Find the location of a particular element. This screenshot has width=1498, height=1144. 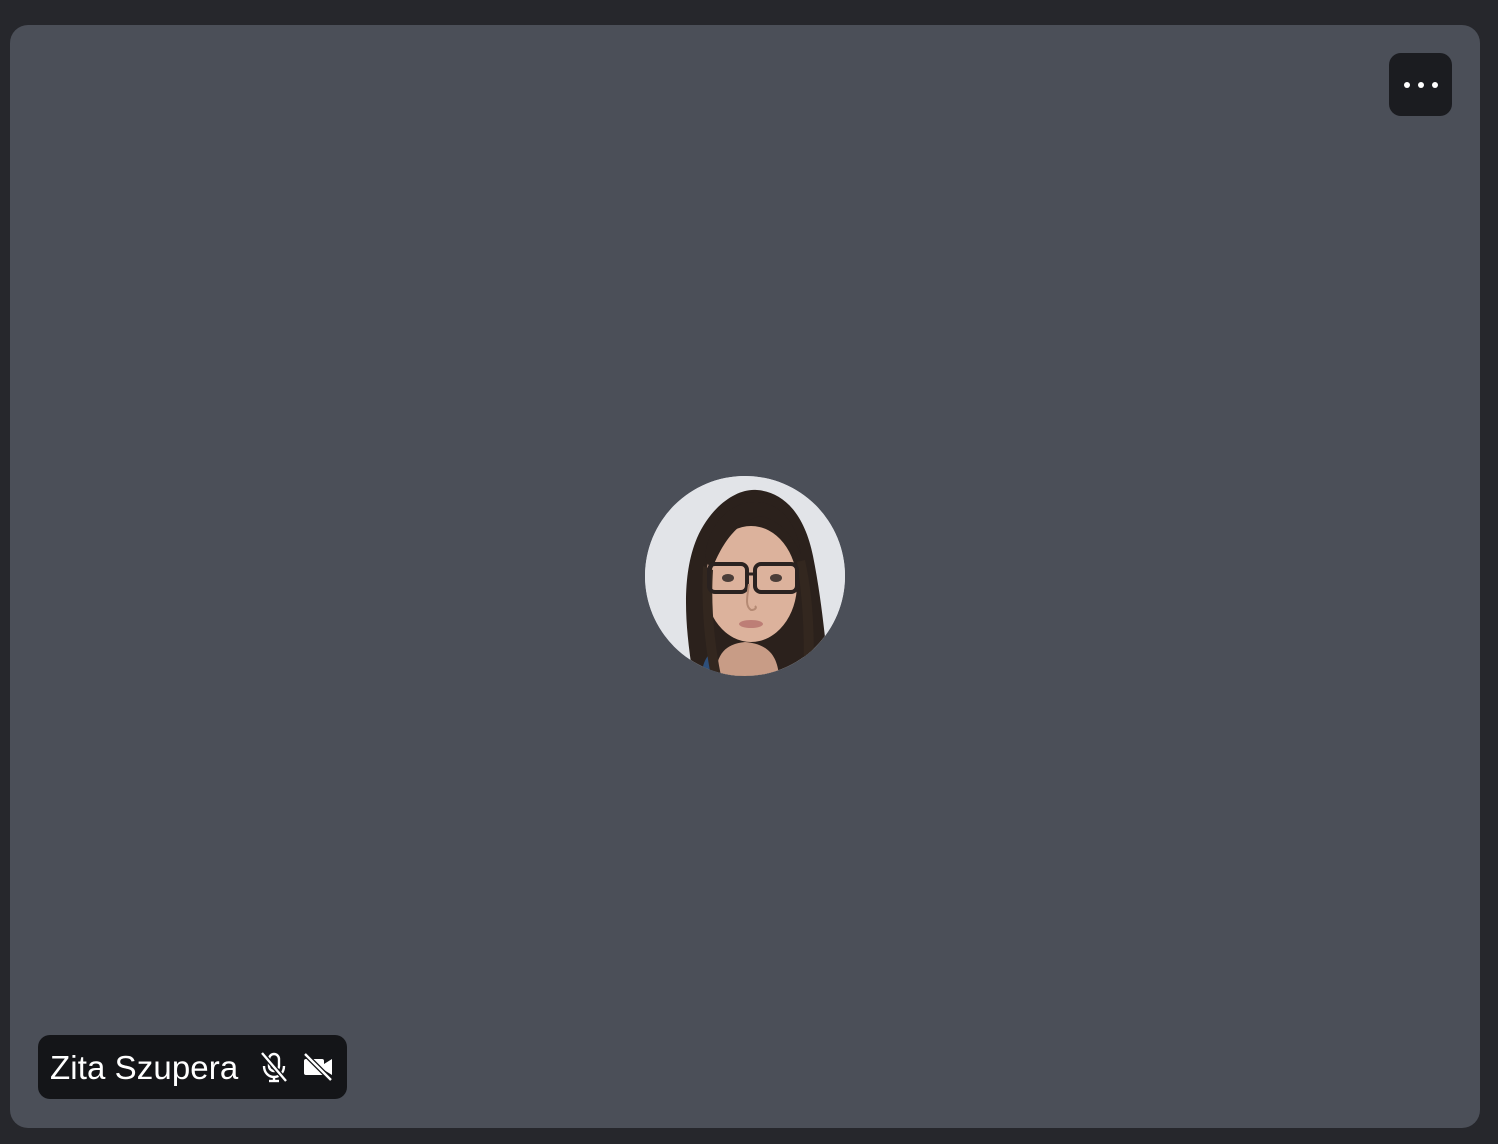

more-options-button is located at coordinates (1420, 84).